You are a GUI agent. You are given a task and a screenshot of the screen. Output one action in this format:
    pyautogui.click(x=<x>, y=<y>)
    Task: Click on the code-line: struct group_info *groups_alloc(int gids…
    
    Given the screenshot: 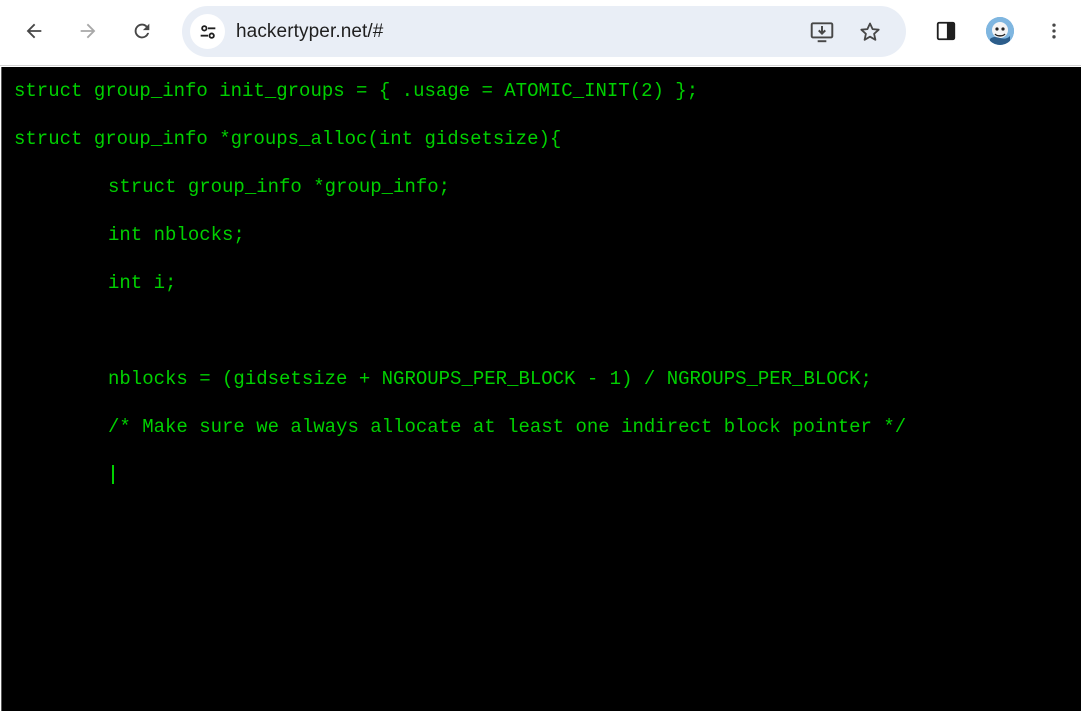 What is the action you would take?
    pyautogui.click(x=288, y=139)
    